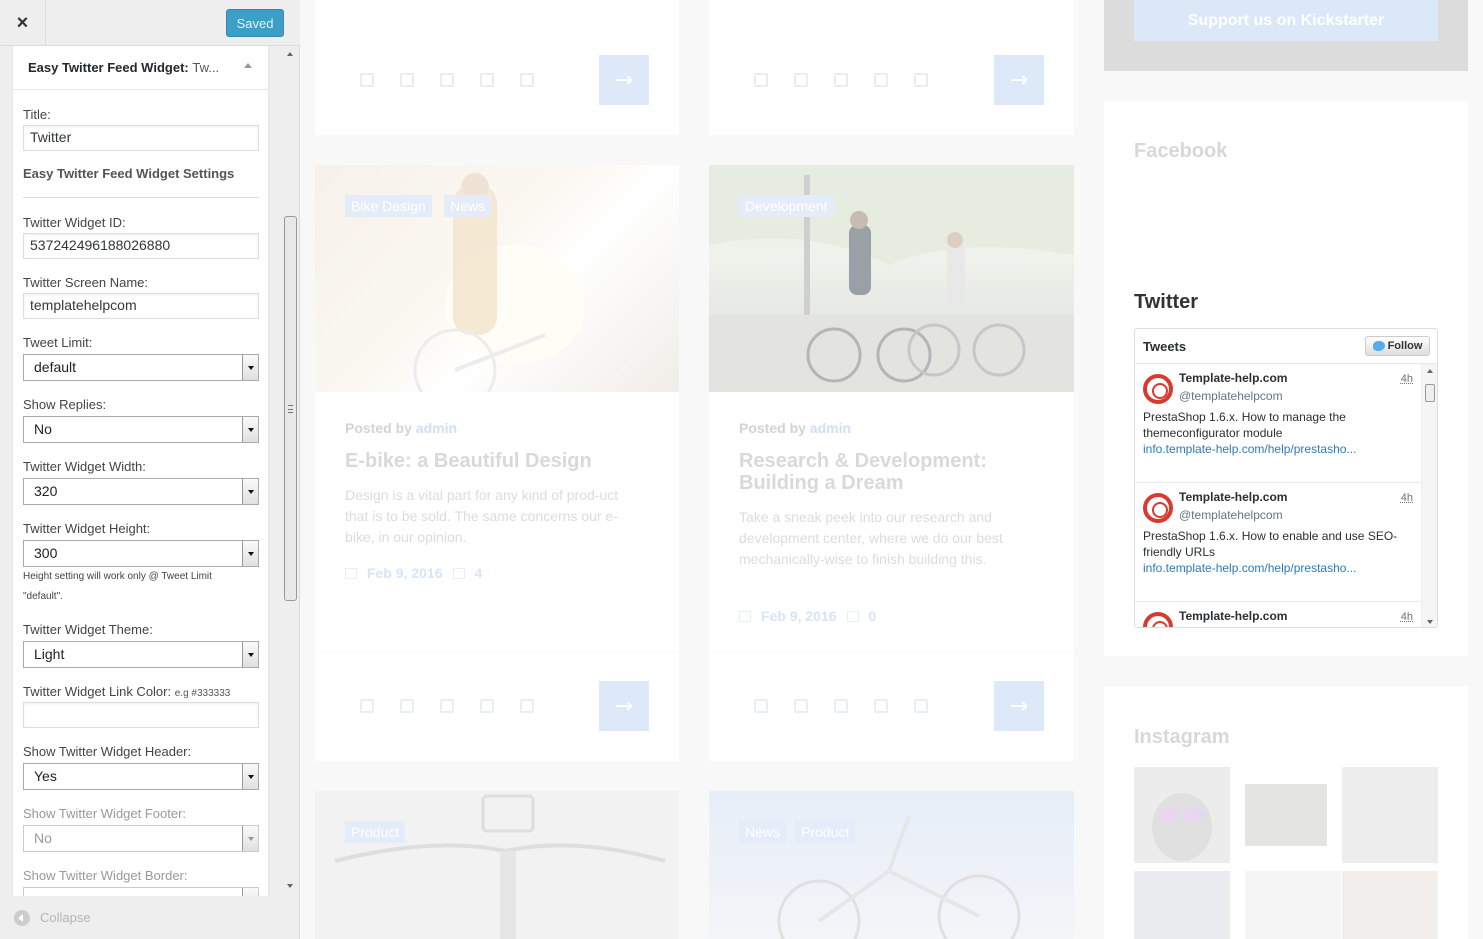 The height and width of the screenshot is (939, 1483). I want to click on screen-name-input: templatehelpcom, so click(141, 306).